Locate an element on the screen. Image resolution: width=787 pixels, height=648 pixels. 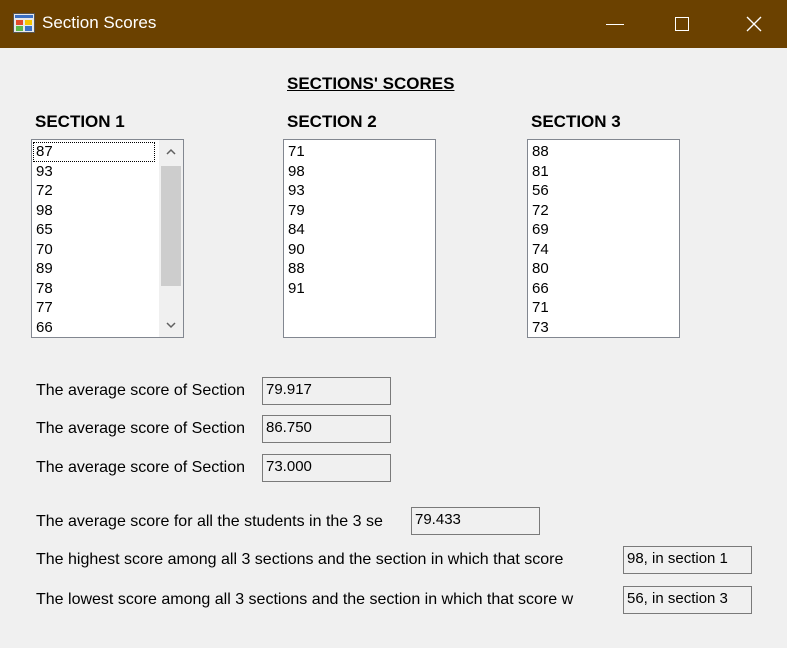
overall-average-output: 79.433 is located at coordinates (475, 521).